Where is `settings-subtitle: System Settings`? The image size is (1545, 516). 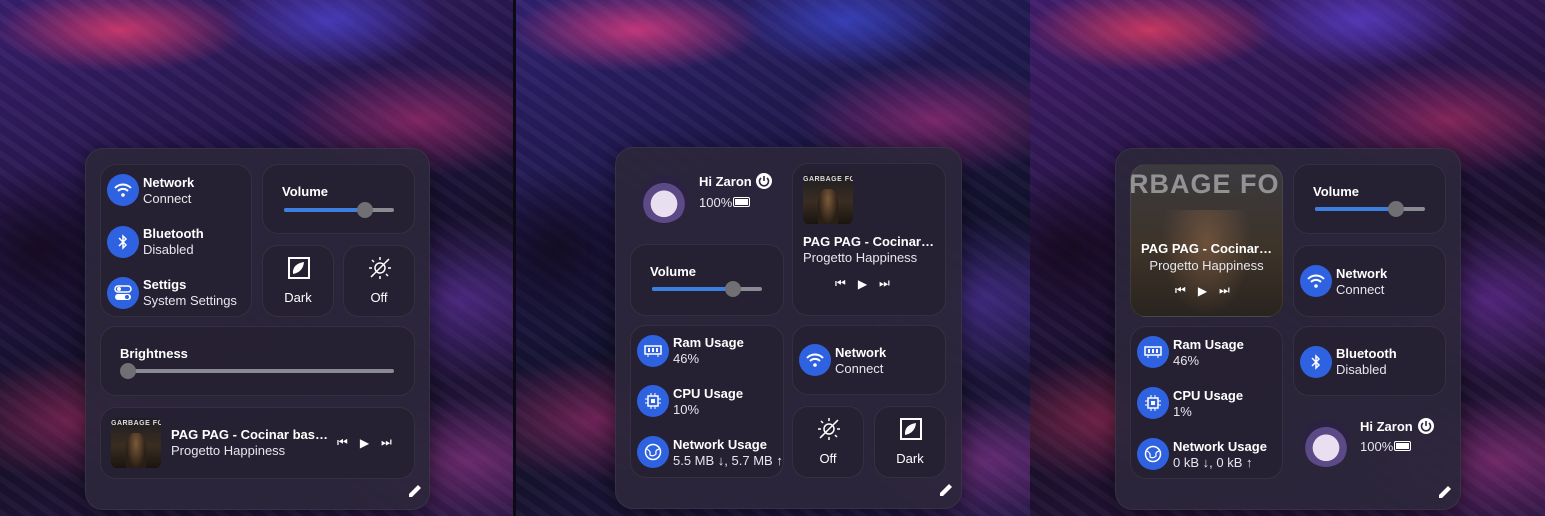 settings-subtitle: System Settings is located at coordinates (190, 300).